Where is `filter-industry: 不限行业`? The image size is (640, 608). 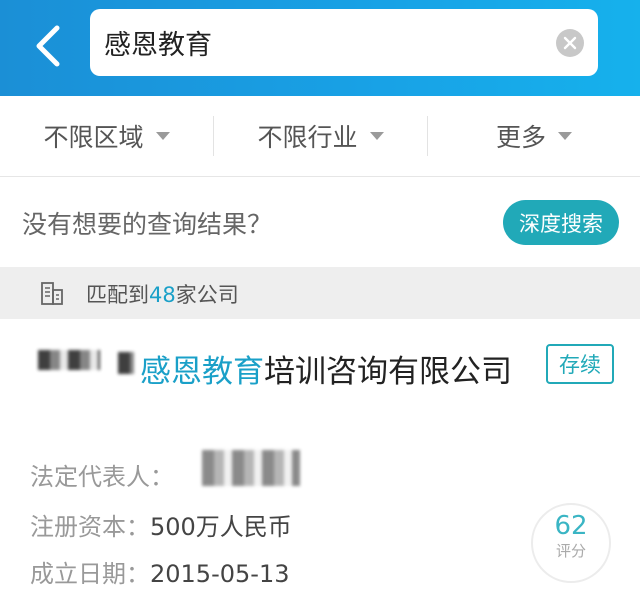 filter-industry: 不限行业 is located at coordinates (320, 136).